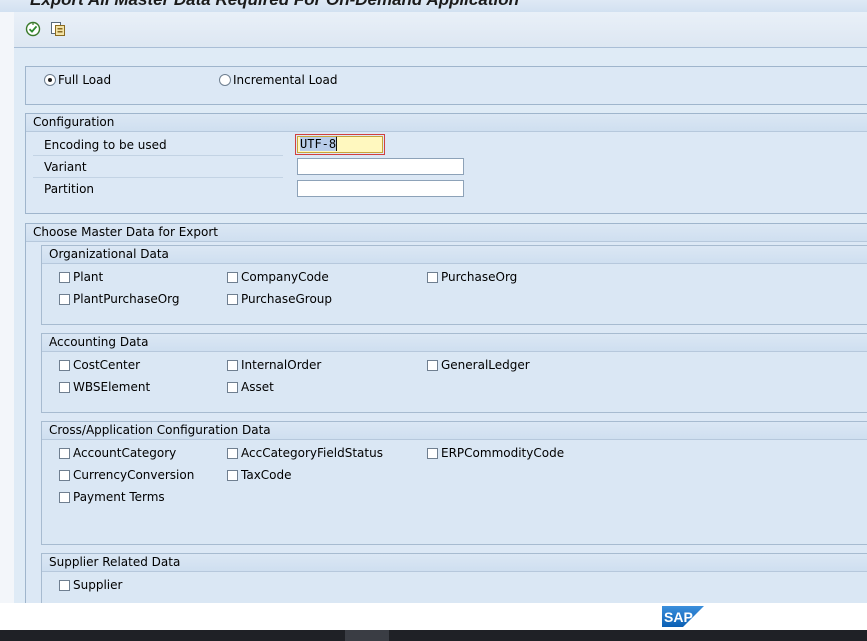  I want to click on taxcode-checkbox, so click(232, 475).